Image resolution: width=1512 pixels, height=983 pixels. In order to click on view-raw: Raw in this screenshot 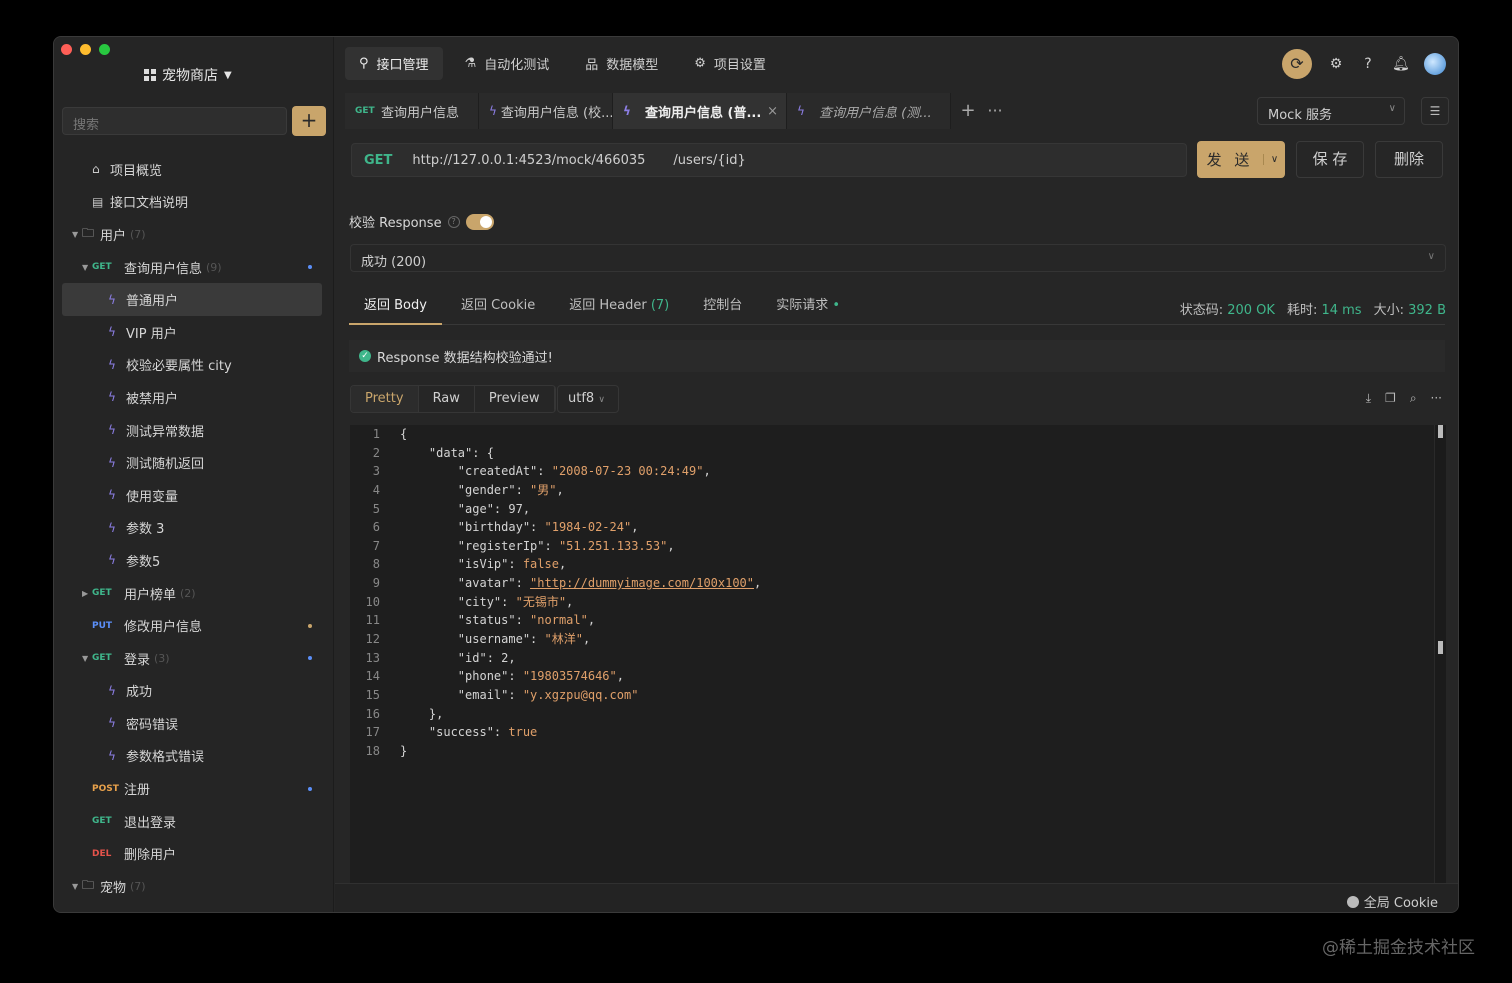, I will do `click(447, 399)`.